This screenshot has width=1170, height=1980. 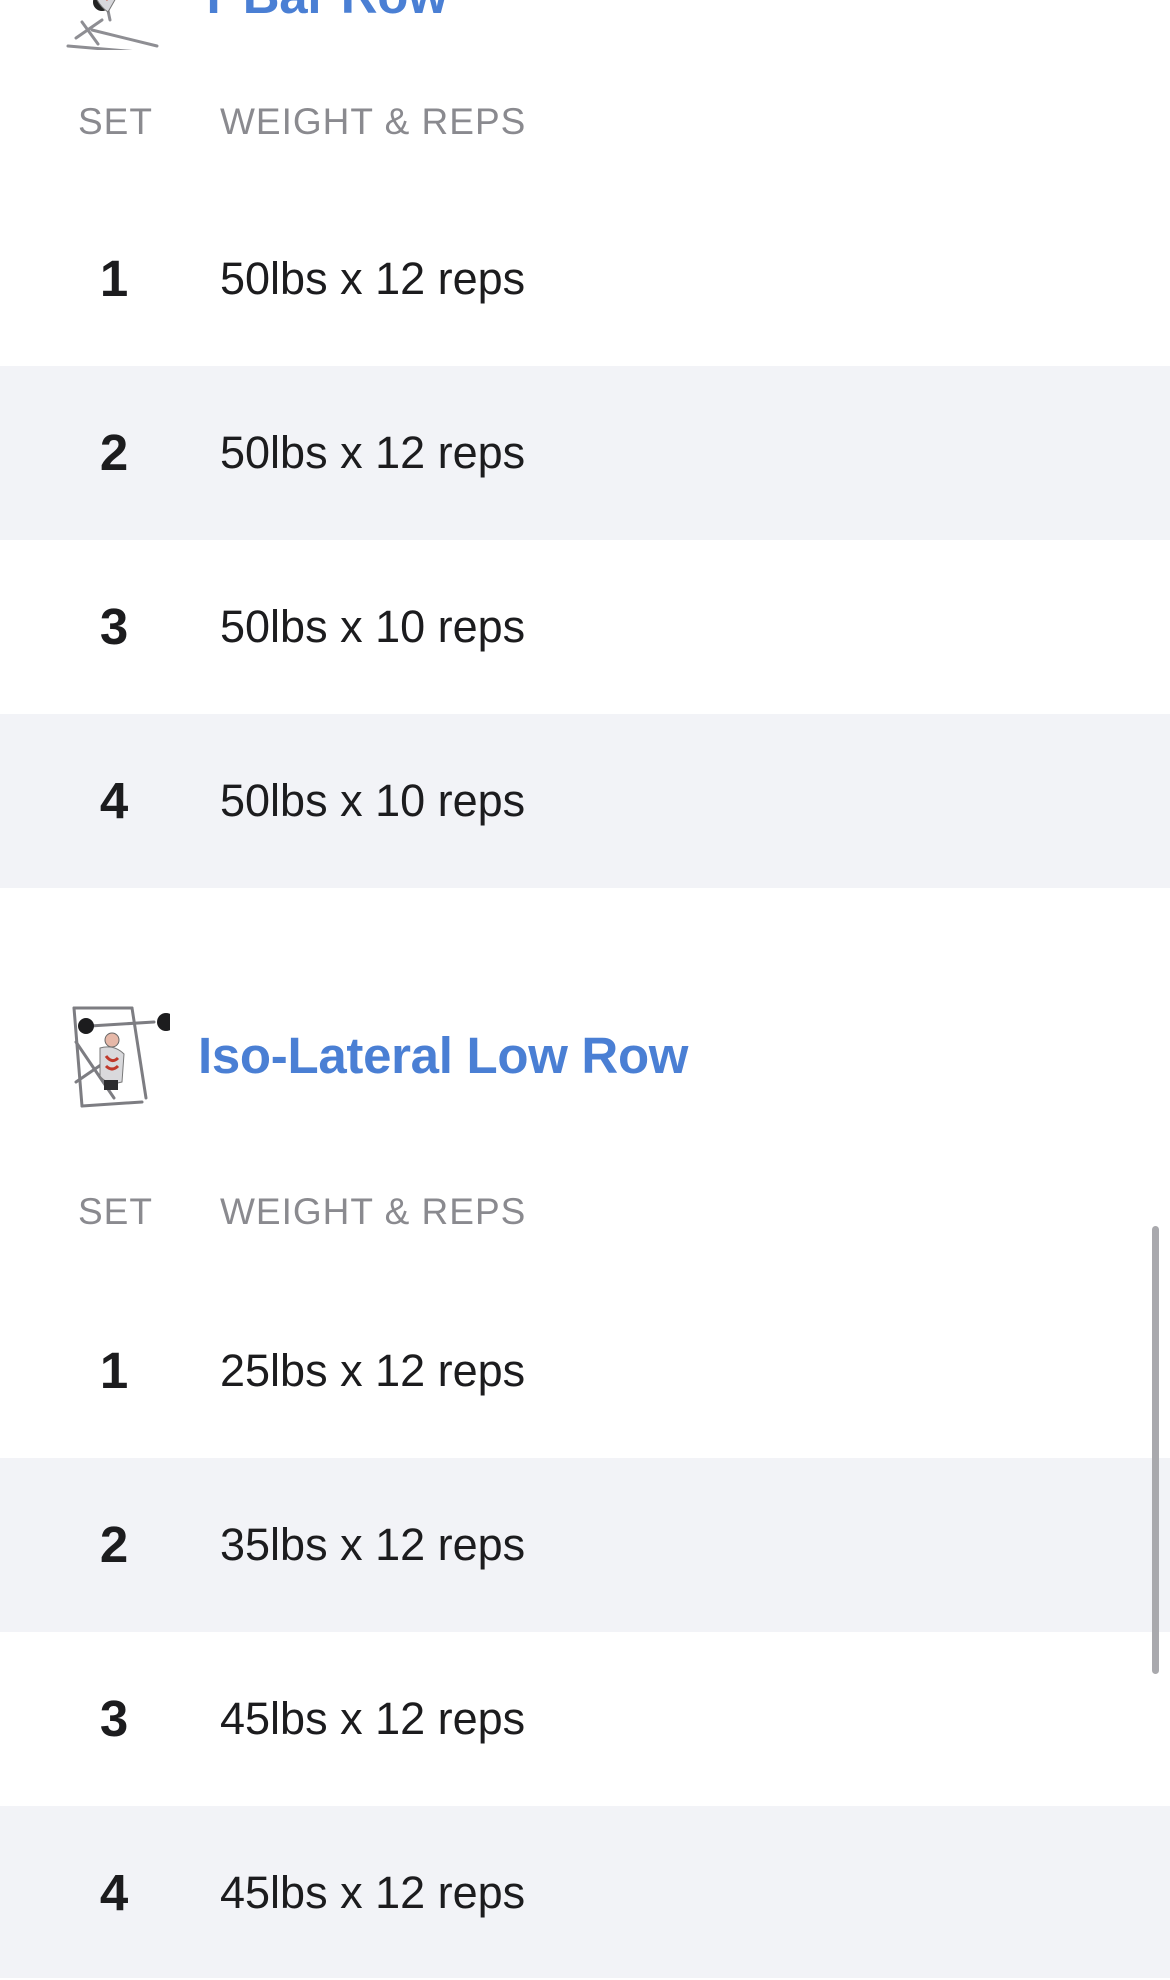 I want to click on vertical-scrollbar, so click(x=1155, y=1450).